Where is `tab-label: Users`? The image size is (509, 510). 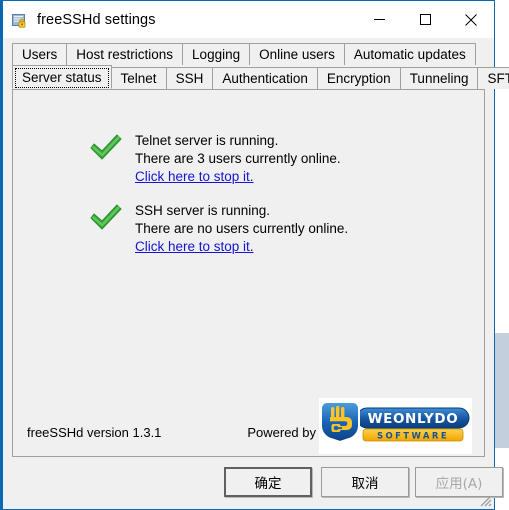
tab-label: Users is located at coordinates (40, 54).